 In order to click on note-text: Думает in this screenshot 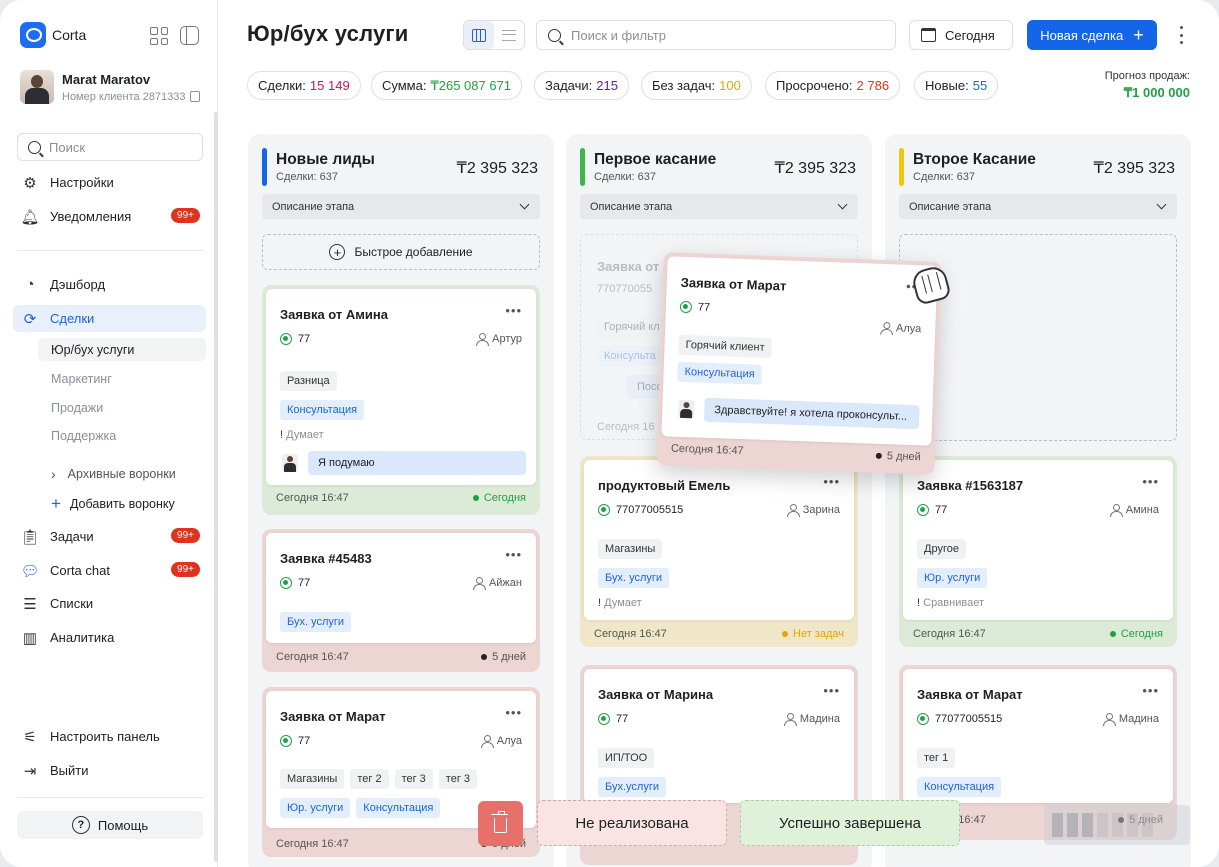, I will do `click(623, 603)`.